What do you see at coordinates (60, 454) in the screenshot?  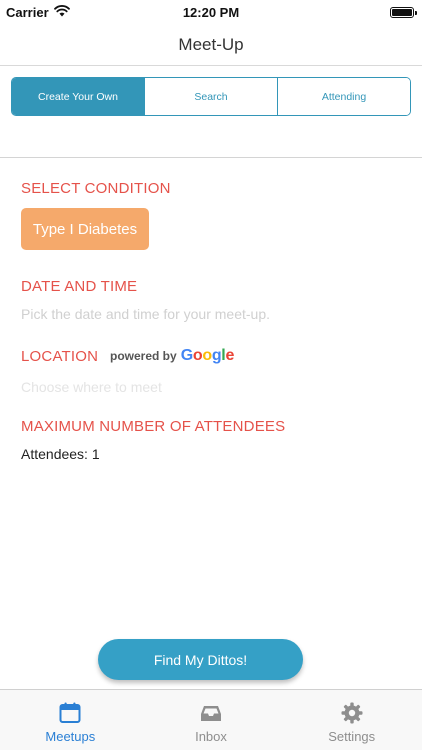 I see `attendees-stepper: Attendees: 1` at bounding box center [60, 454].